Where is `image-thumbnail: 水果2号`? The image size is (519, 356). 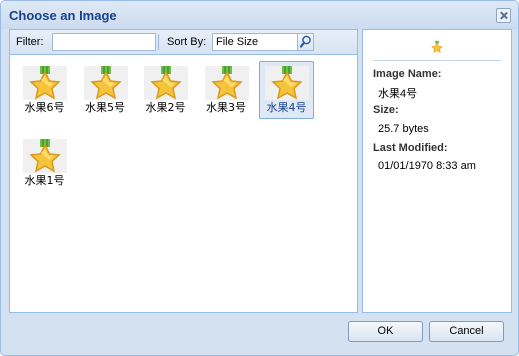 image-thumbnail: 水果2号 is located at coordinates (165, 90).